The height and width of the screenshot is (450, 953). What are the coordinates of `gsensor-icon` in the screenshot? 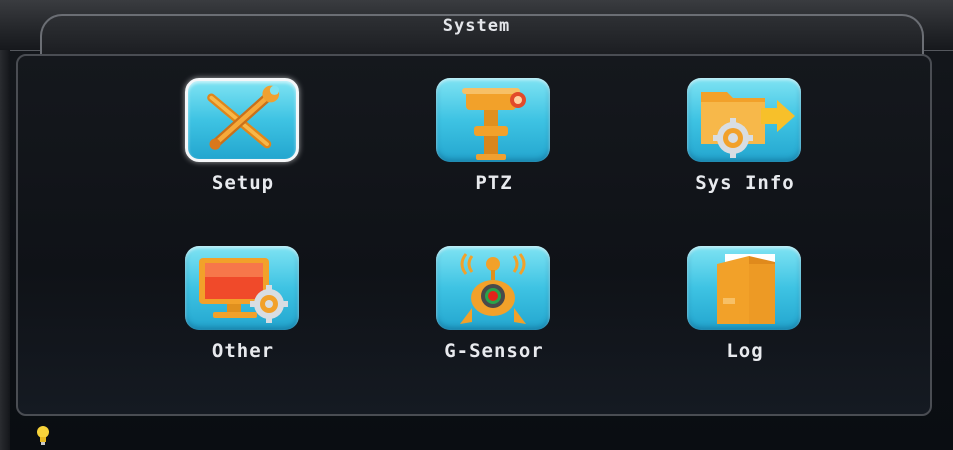 It's located at (493, 288).